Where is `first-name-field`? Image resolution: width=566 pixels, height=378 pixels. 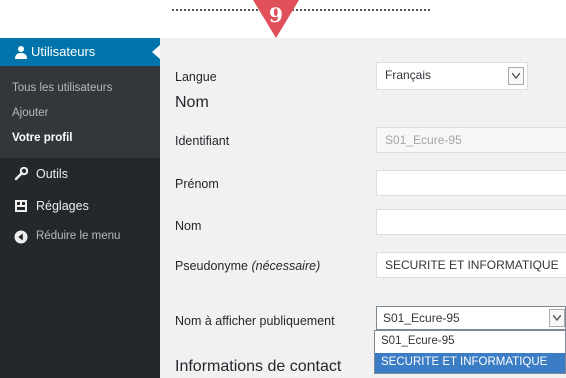
first-name-field is located at coordinates (471, 183).